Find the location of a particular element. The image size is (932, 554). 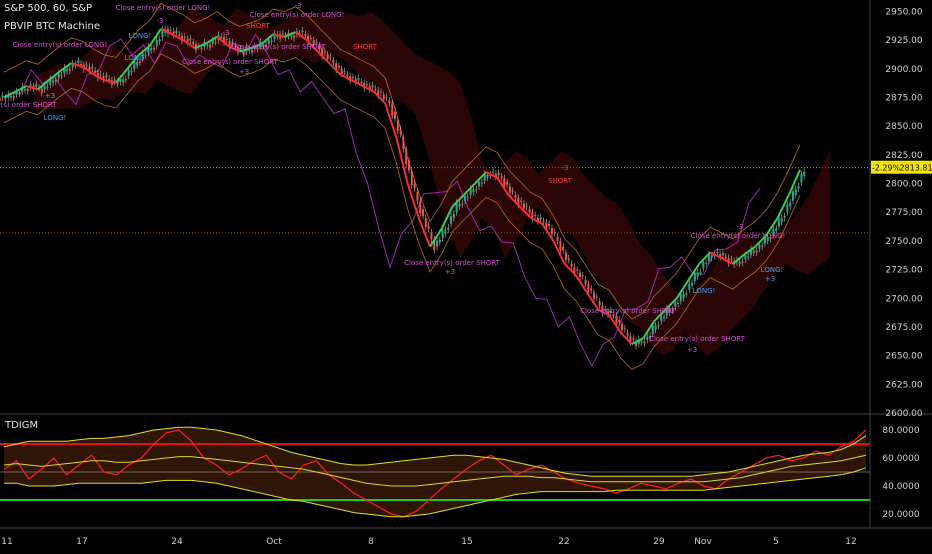

price-tick-label: 2825.00 is located at coordinates (903, 156).